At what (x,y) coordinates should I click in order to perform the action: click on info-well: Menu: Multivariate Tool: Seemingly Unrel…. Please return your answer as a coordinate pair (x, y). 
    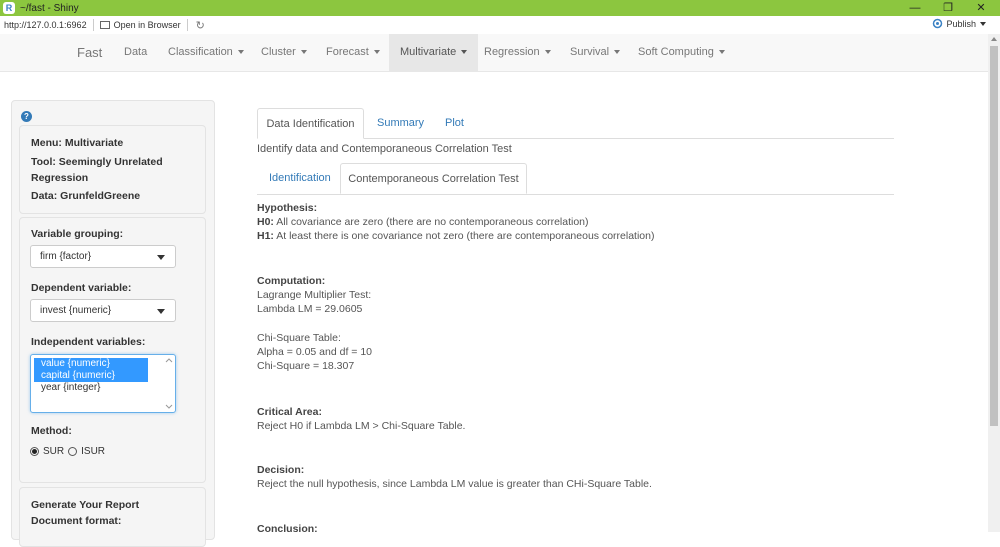
    Looking at the image, I should click on (112, 169).